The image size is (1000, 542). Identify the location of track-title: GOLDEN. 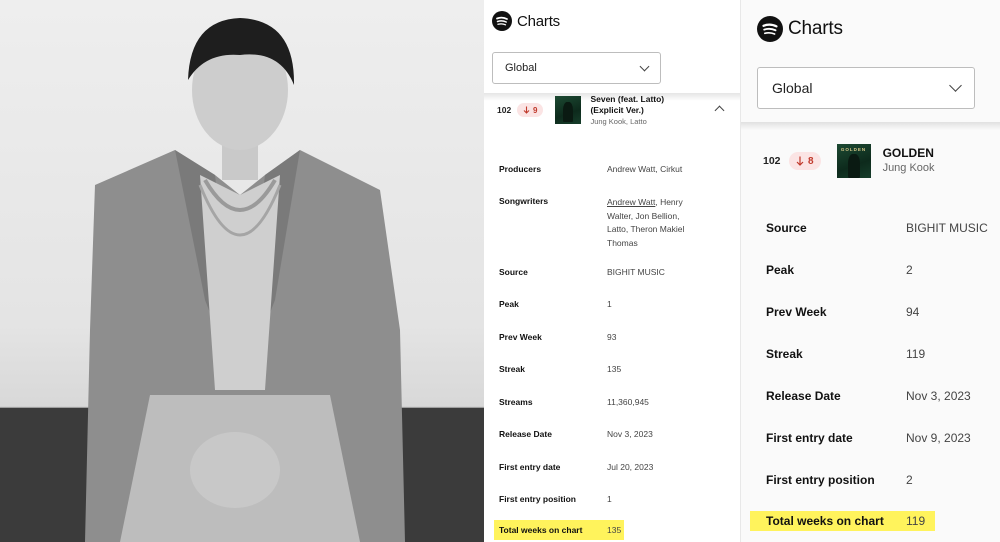
(908, 153).